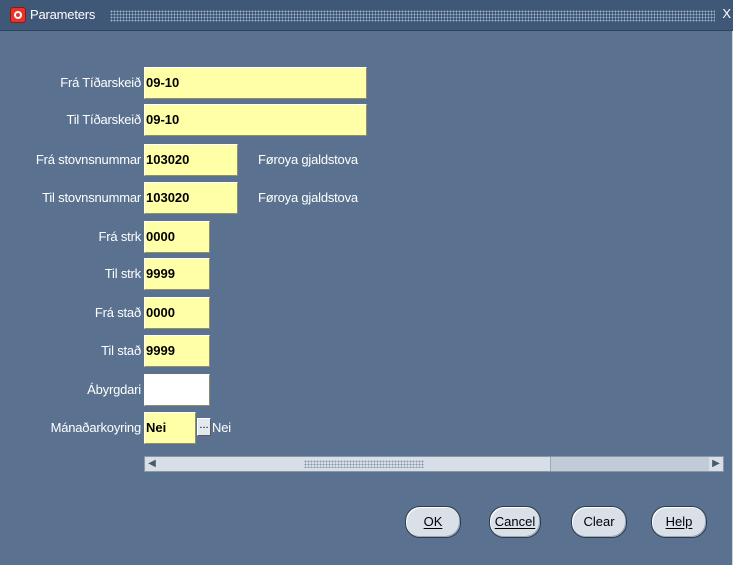  What do you see at coordinates (63, 14) in the screenshot?
I see `window-title: Parameters` at bounding box center [63, 14].